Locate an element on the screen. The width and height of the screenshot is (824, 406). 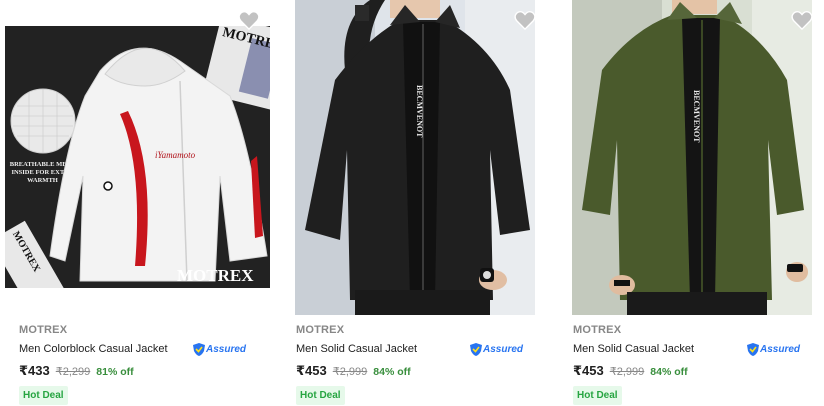
product-mrp: ₹2,299 is located at coordinates (73, 372).